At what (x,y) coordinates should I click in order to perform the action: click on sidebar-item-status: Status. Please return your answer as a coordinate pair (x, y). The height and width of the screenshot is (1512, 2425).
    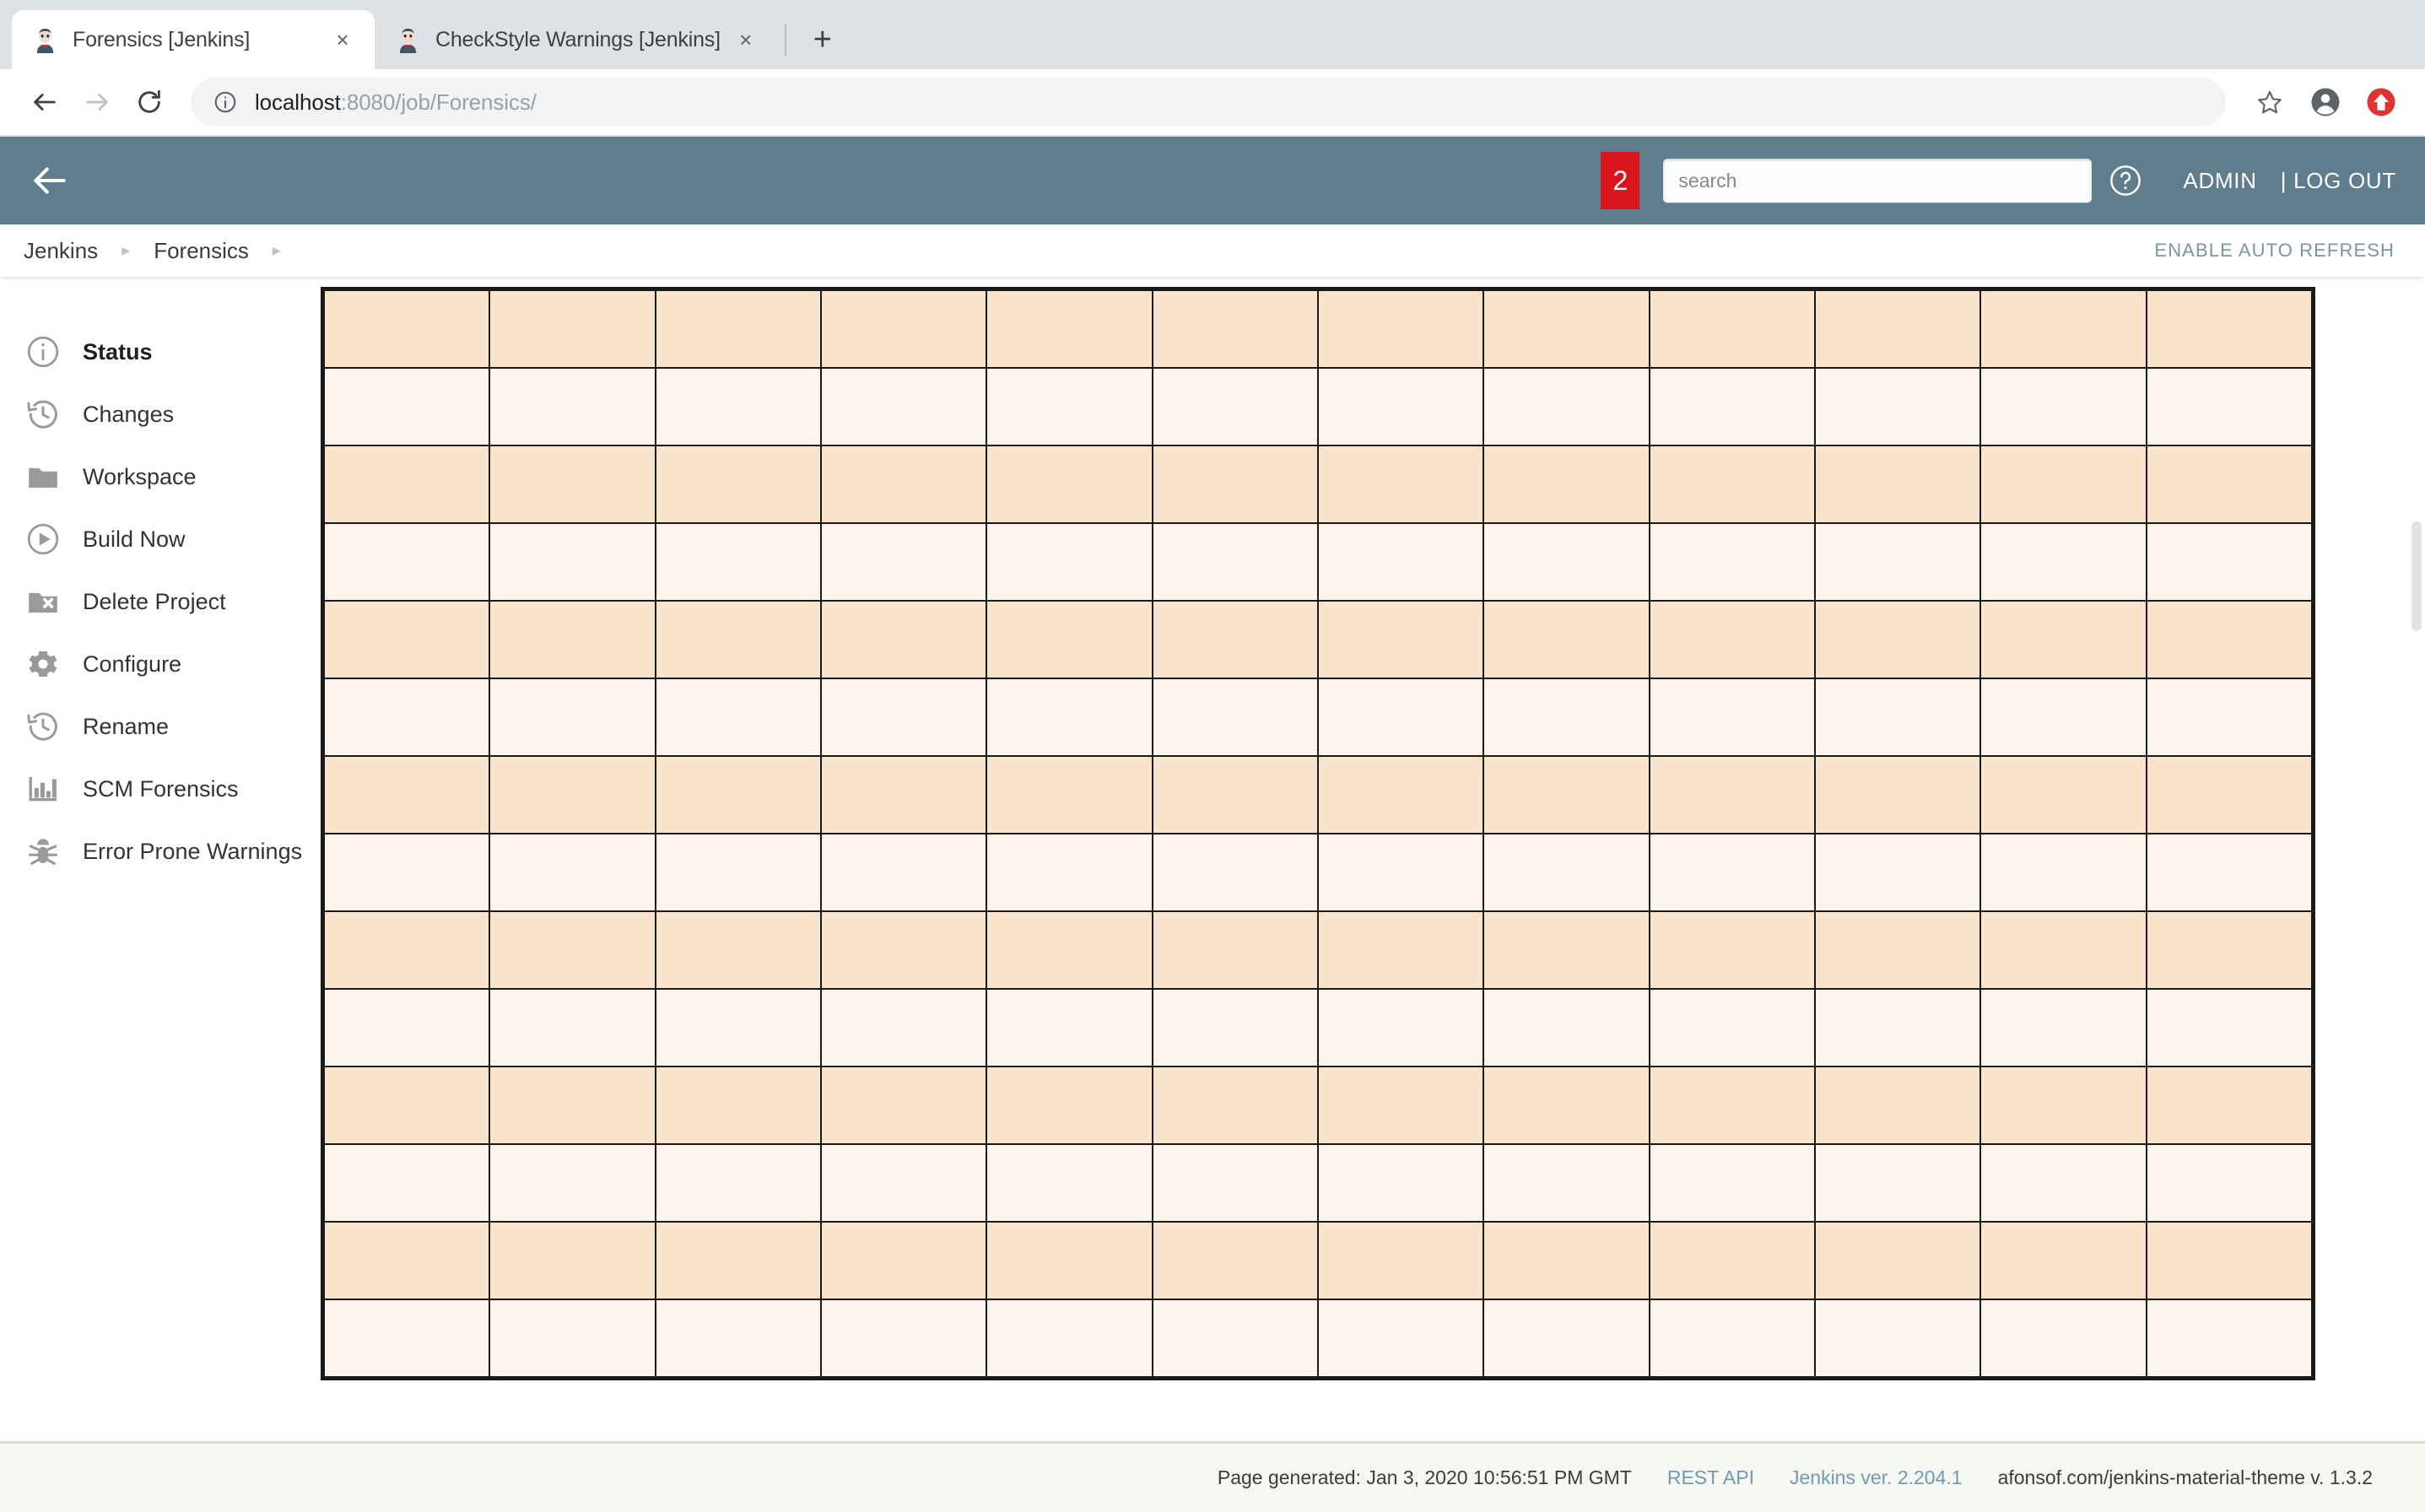
    Looking at the image, I should click on (160, 352).